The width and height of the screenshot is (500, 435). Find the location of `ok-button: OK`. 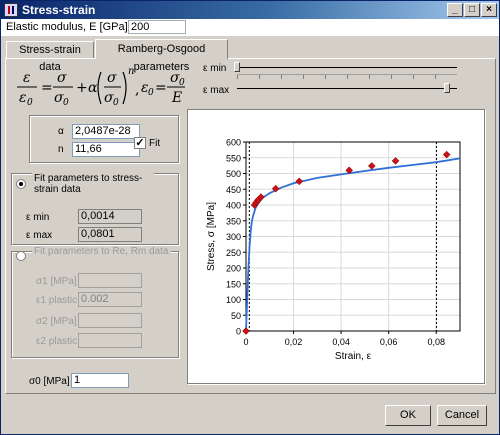

ok-button: OK is located at coordinates (408, 415).